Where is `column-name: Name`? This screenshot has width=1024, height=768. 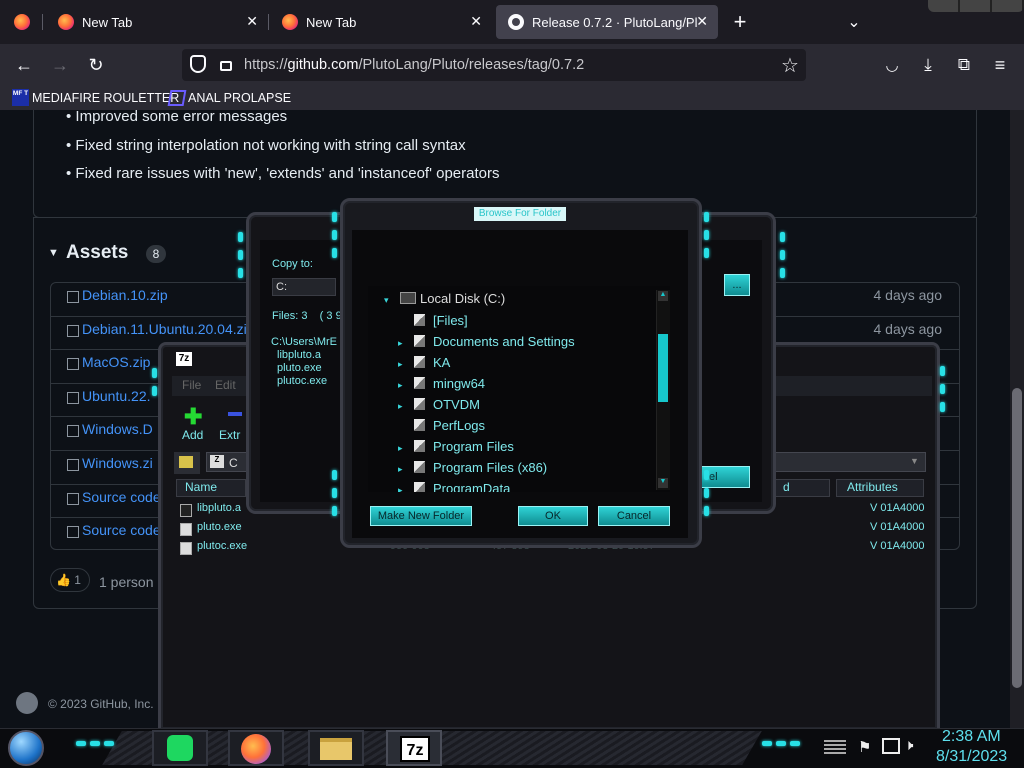
column-name: Name is located at coordinates (211, 488).